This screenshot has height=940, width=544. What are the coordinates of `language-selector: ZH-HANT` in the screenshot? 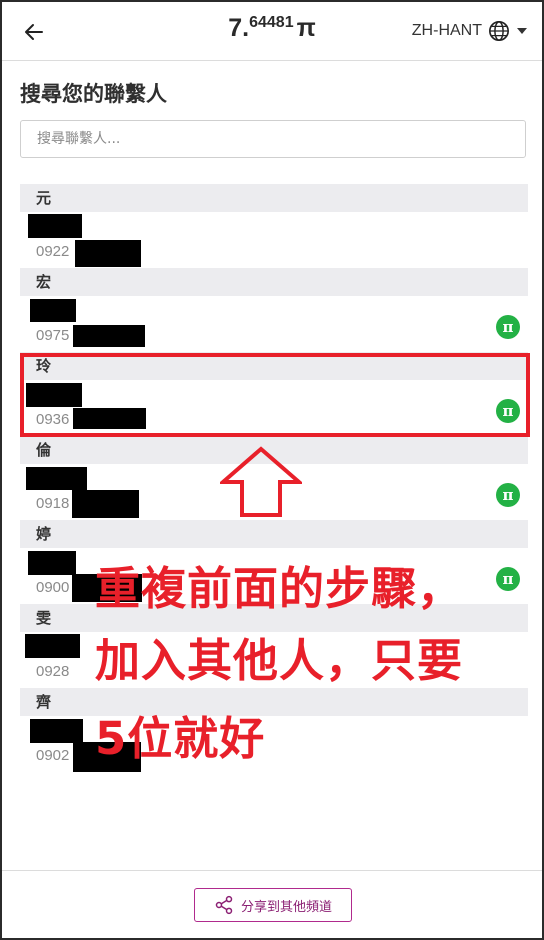 It's located at (470, 31).